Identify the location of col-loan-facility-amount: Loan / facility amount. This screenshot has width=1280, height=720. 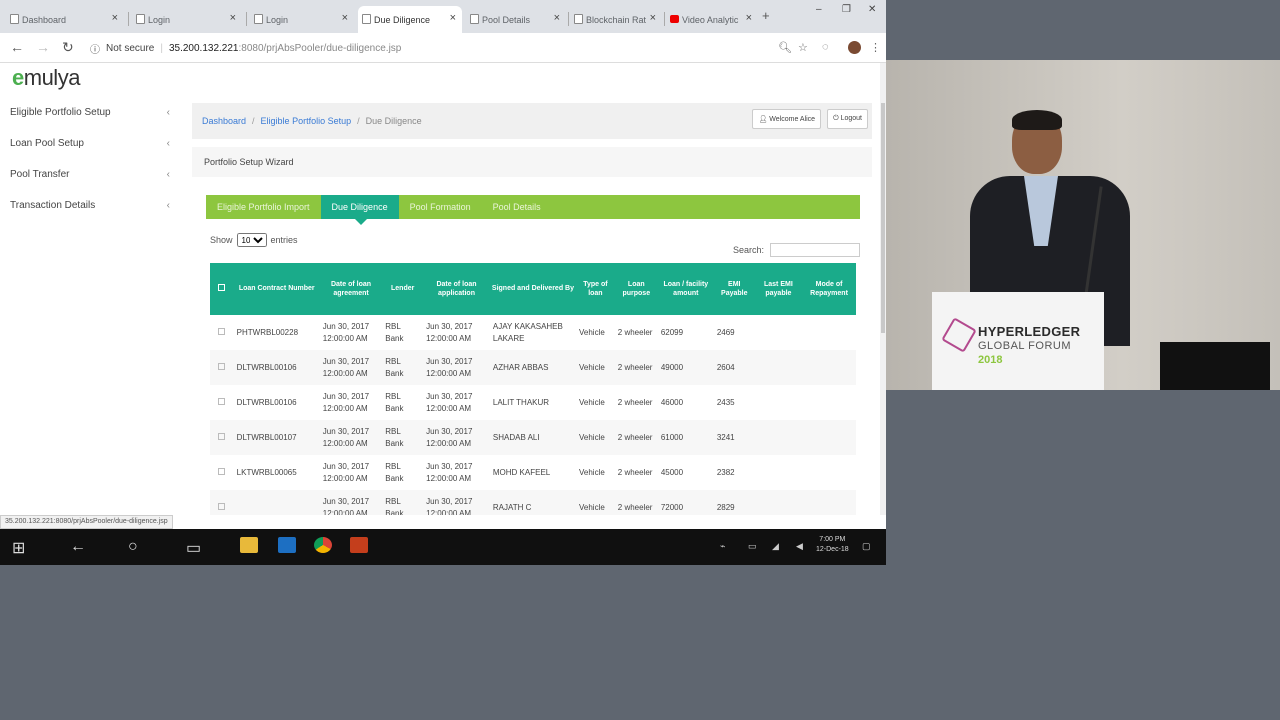
(685, 289).